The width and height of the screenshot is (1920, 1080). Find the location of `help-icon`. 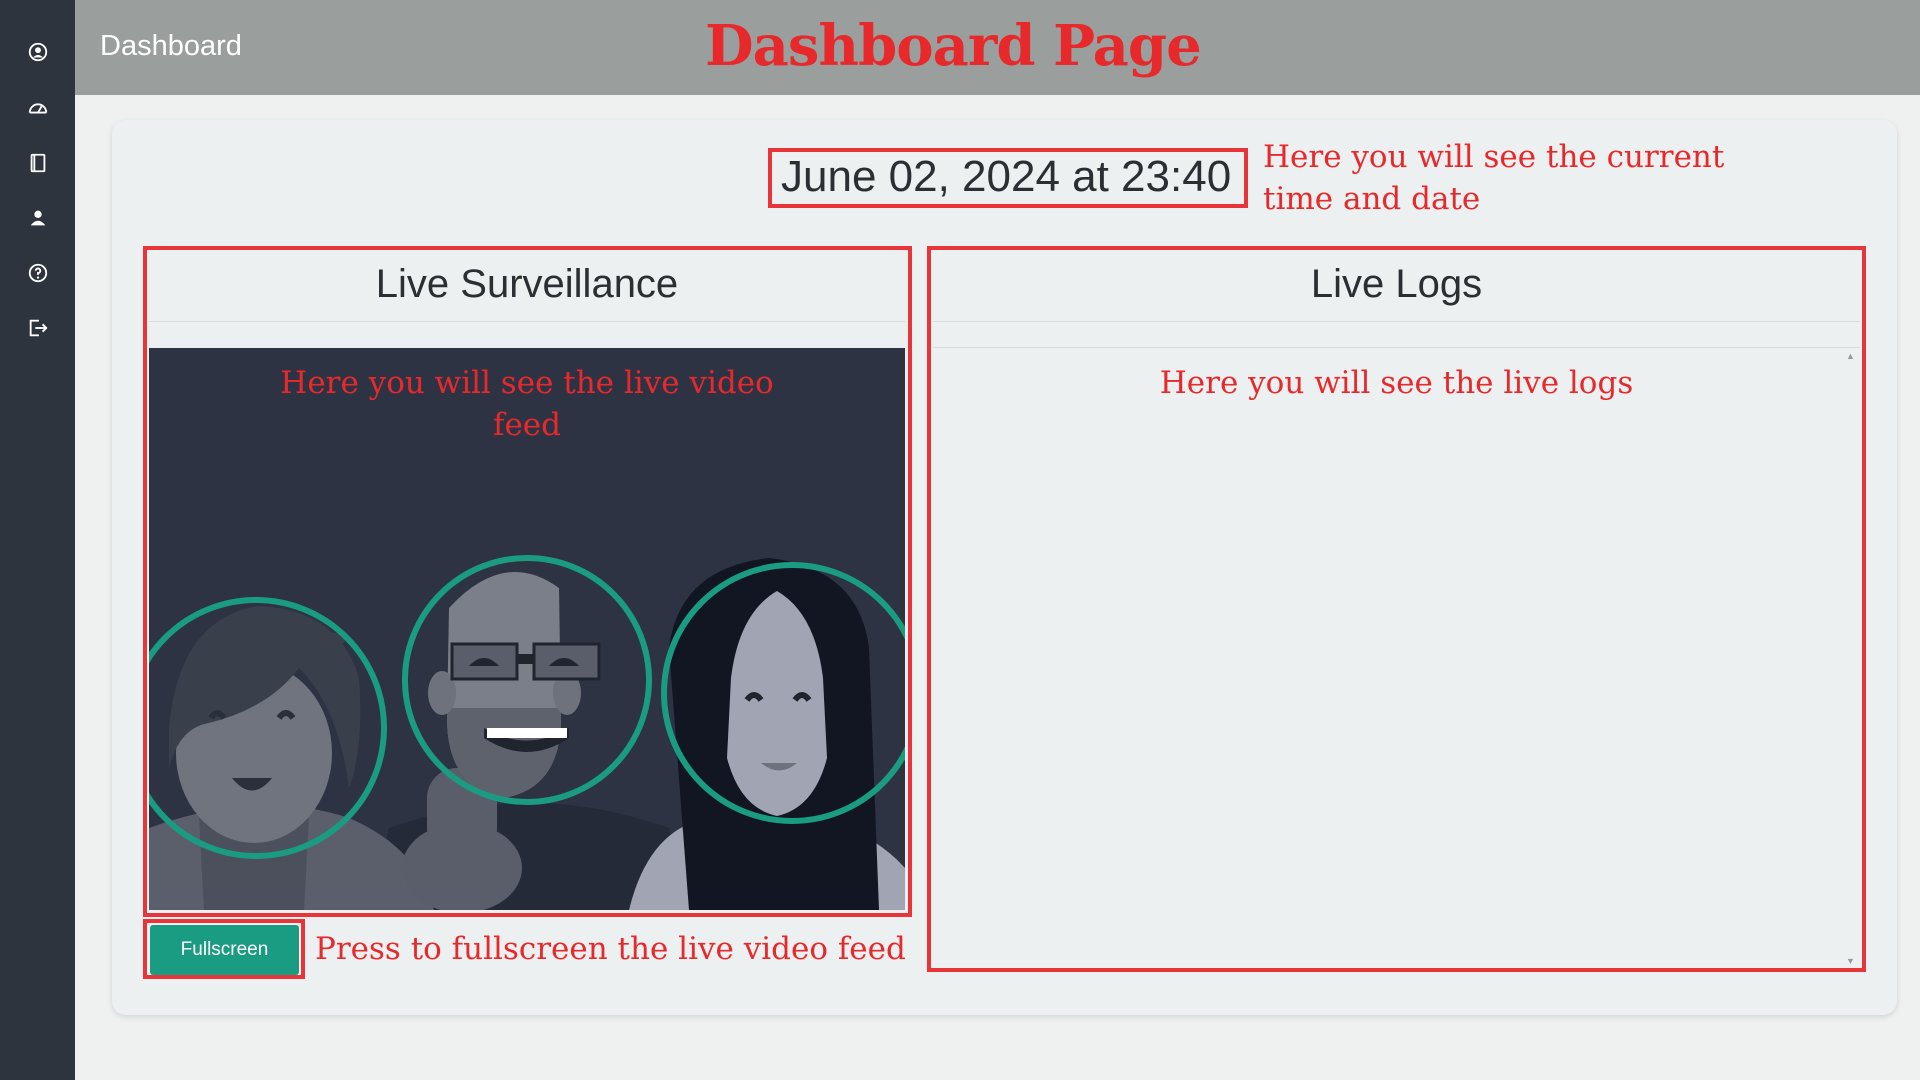

help-icon is located at coordinates (37, 272).